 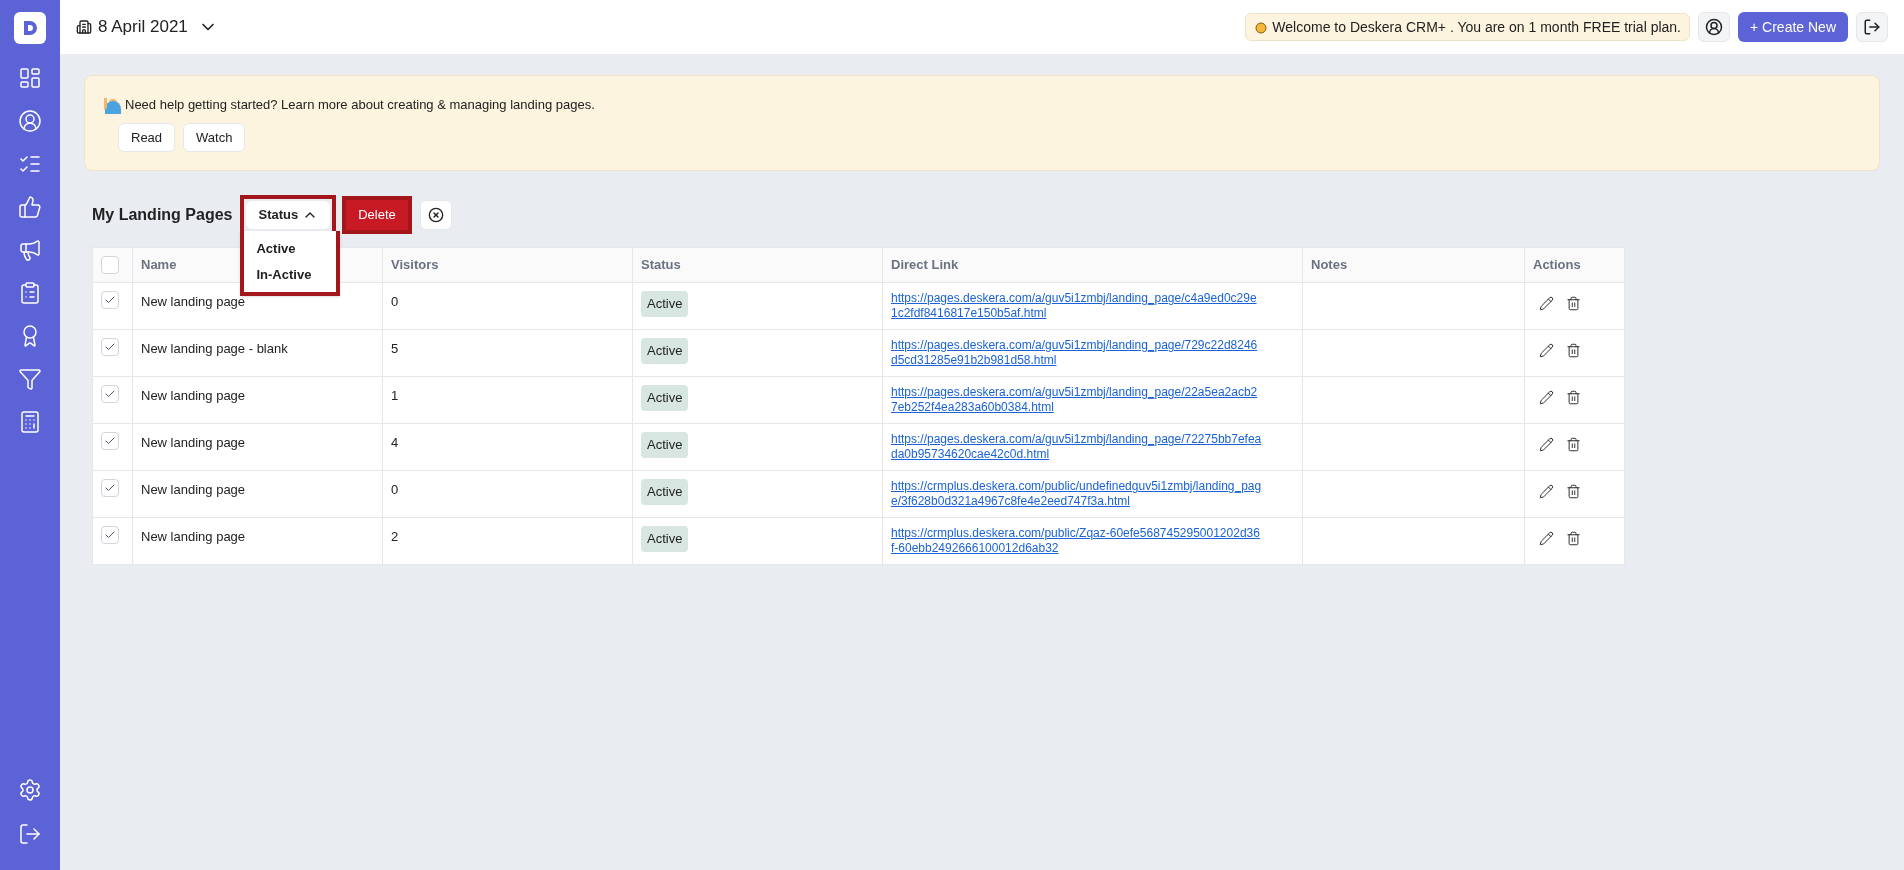 What do you see at coordinates (360, 105) in the screenshot?
I see `help-text: Need help getting started? Learn more about creating & managing landing pages.` at bounding box center [360, 105].